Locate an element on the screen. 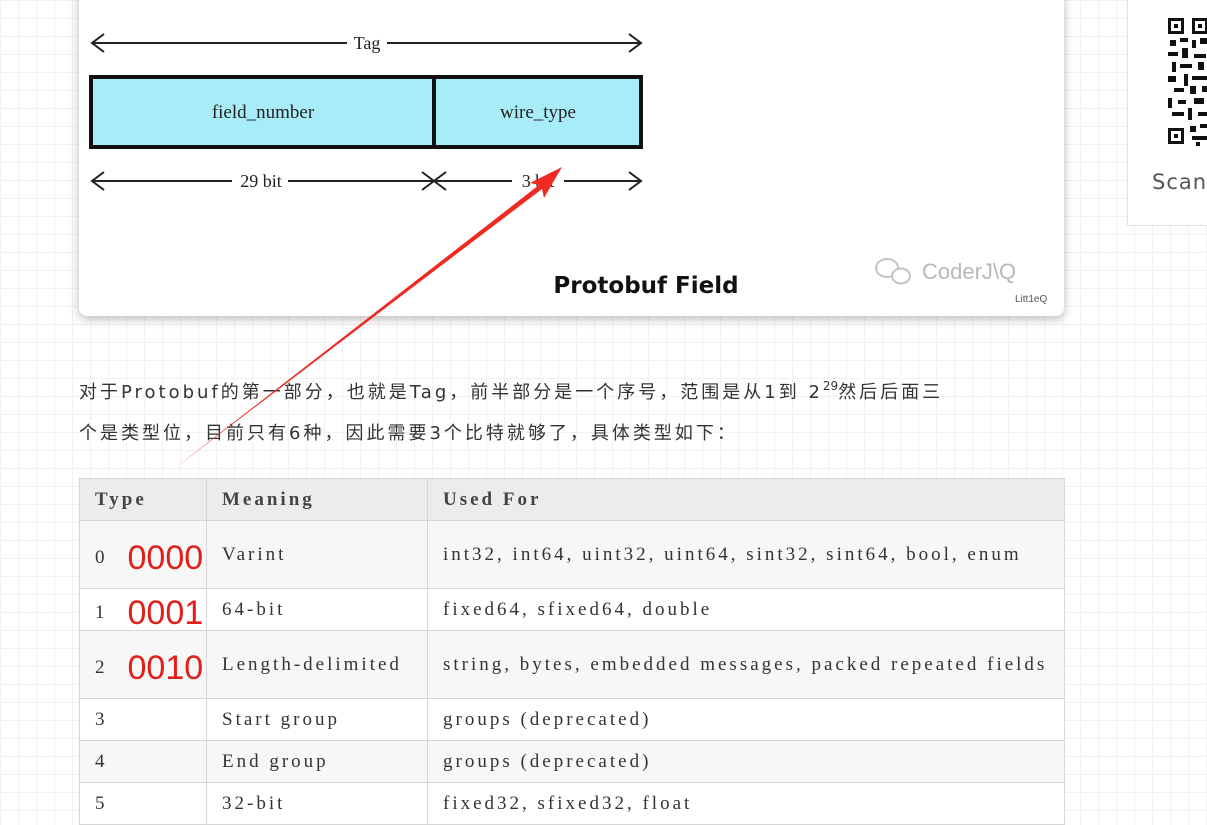 This screenshot has height=825, width=1207. table-row: 4 End group groups (deprecated) is located at coordinates (572, 761).